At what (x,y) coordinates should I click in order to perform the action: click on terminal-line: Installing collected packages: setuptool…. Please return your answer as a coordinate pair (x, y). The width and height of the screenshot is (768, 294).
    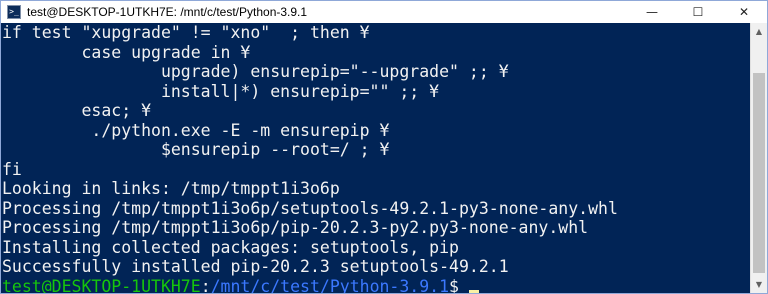
    Looking at the image, I should click on (230, 247).